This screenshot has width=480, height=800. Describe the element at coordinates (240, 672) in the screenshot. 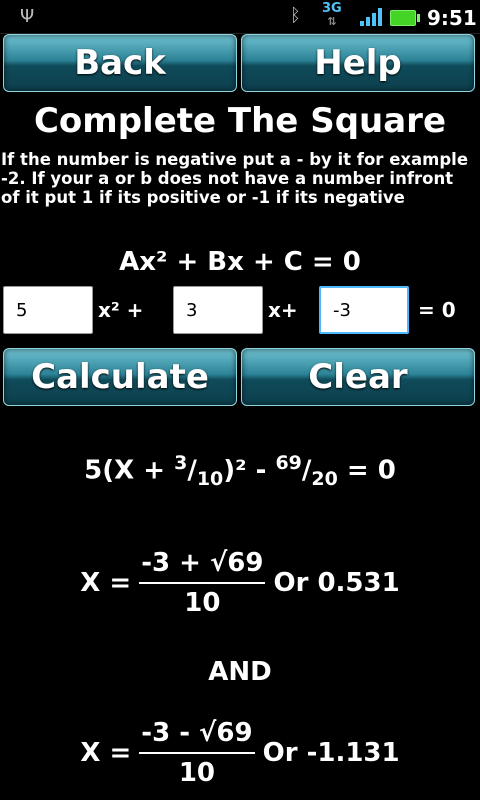

I see `and-label: AND` at that location.